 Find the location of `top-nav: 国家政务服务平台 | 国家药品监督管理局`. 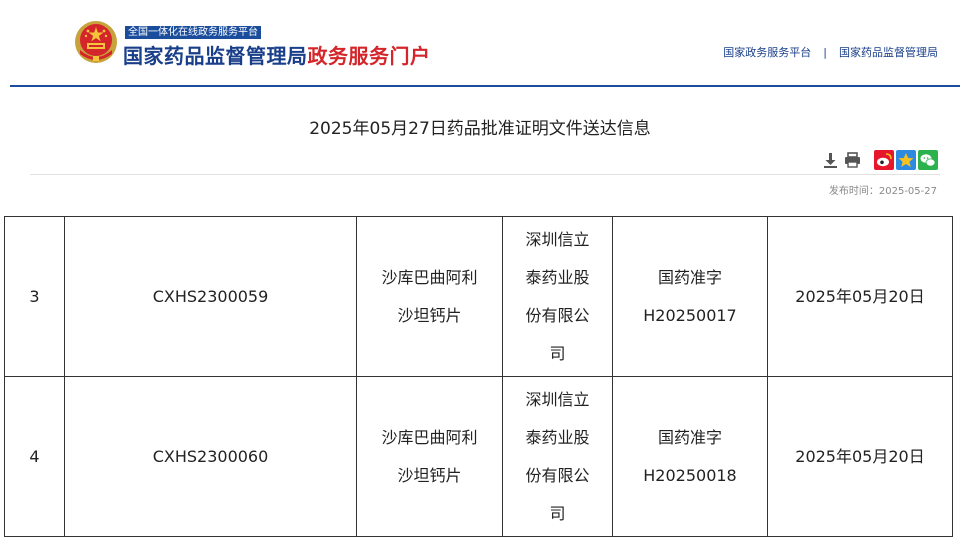

top-nav: 国家政务服务平台 | 国家药品监督管理局 is located at coordinates (830, 52).